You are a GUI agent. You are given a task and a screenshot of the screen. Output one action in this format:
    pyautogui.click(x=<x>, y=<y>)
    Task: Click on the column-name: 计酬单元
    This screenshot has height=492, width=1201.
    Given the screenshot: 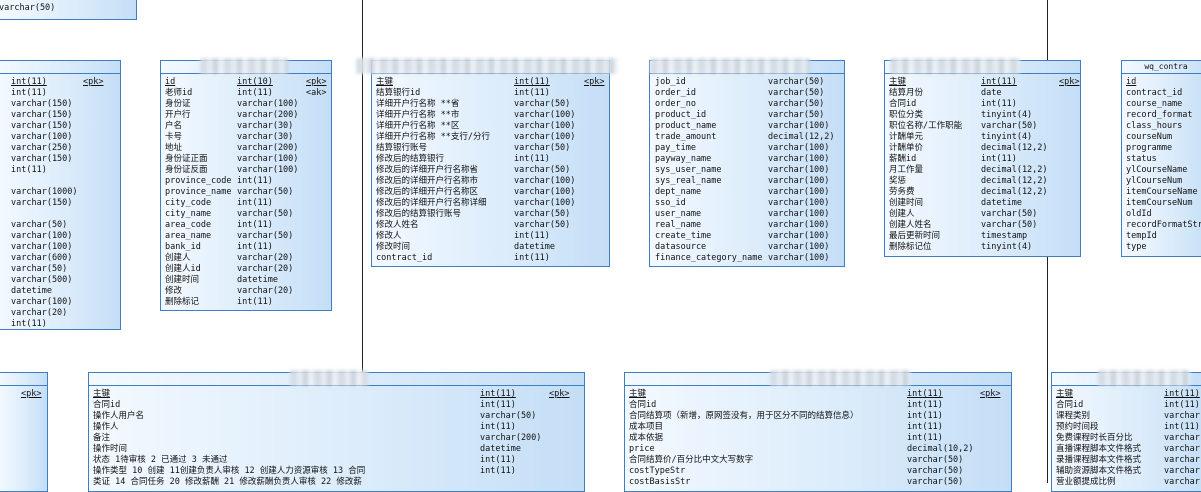 What is the action you would take?
    pyautogui.click(x=906, y=137)
    